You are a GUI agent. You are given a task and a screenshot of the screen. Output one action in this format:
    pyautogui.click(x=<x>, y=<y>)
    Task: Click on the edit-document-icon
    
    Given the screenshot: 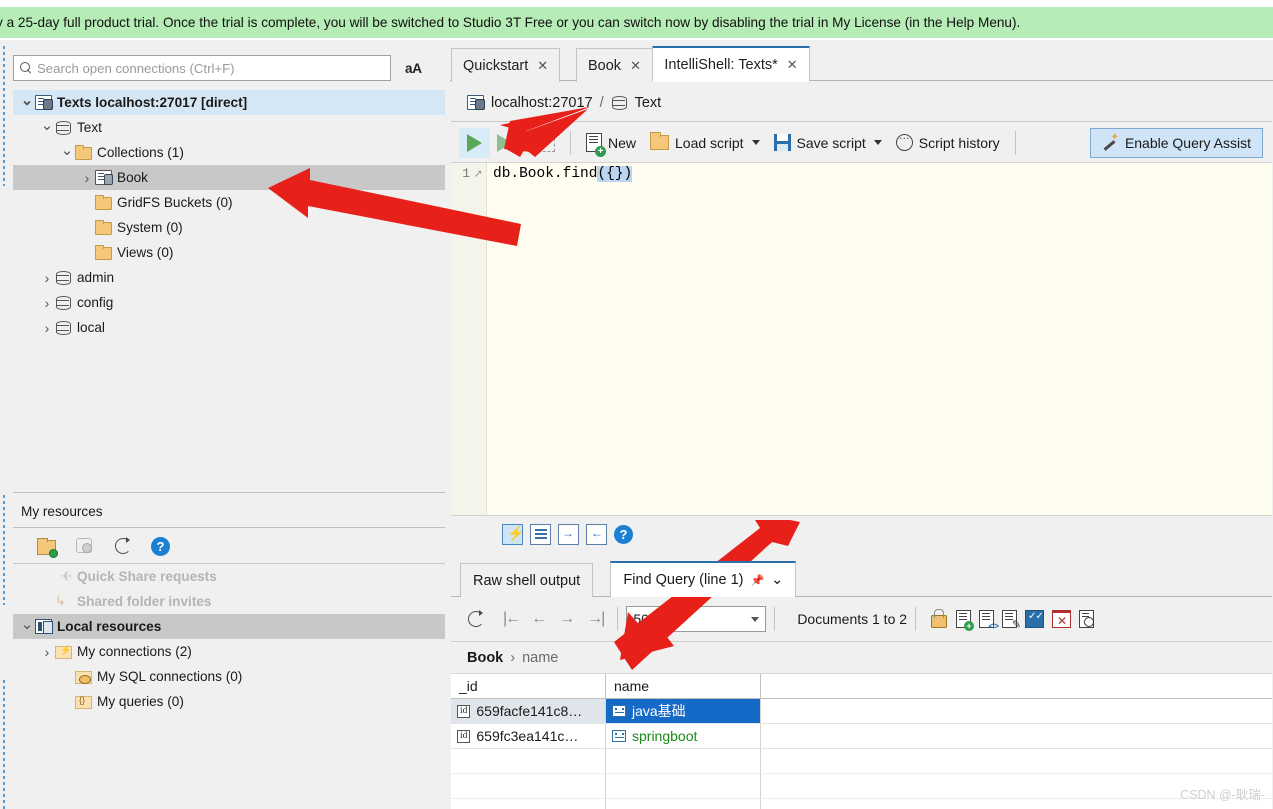 What is the action you would take?
    pyautogui.click(x=1011, y=620)
    